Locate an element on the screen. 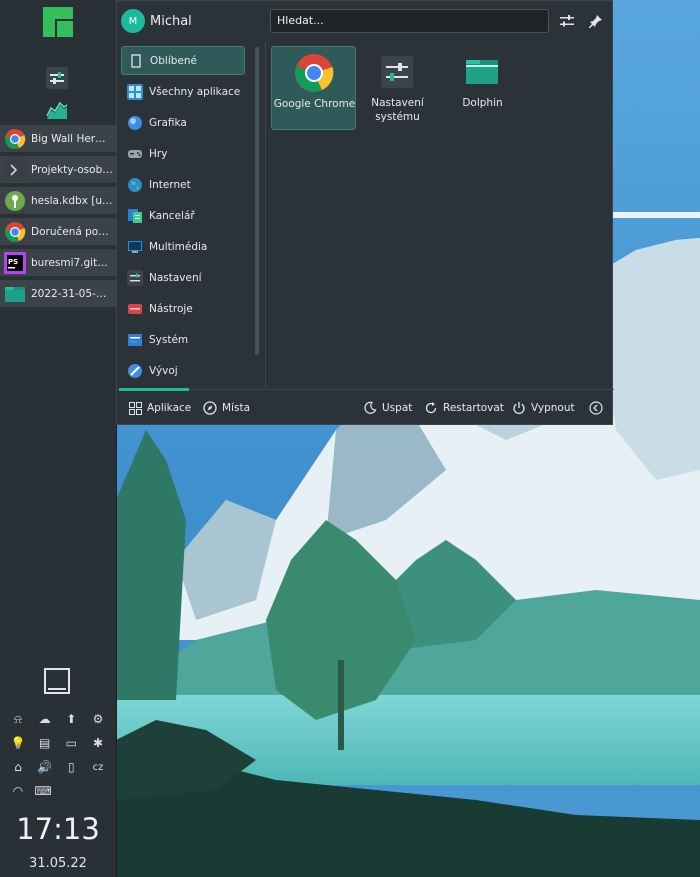 The image size is (700, 877). power-icon is located at coordinates (519, 408).